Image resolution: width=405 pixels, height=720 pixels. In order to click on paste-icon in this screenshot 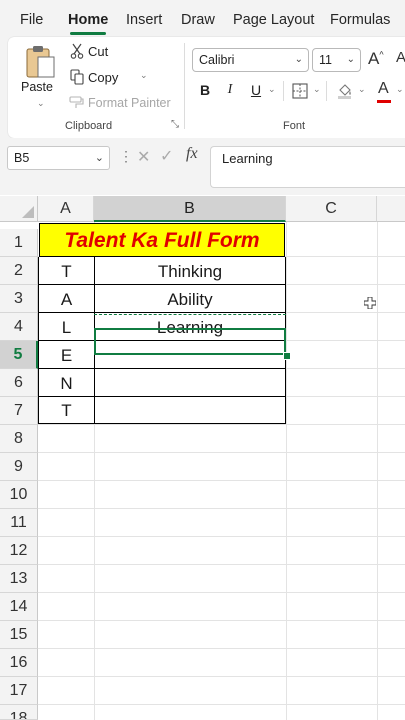, I will do `click(40, 62)`.